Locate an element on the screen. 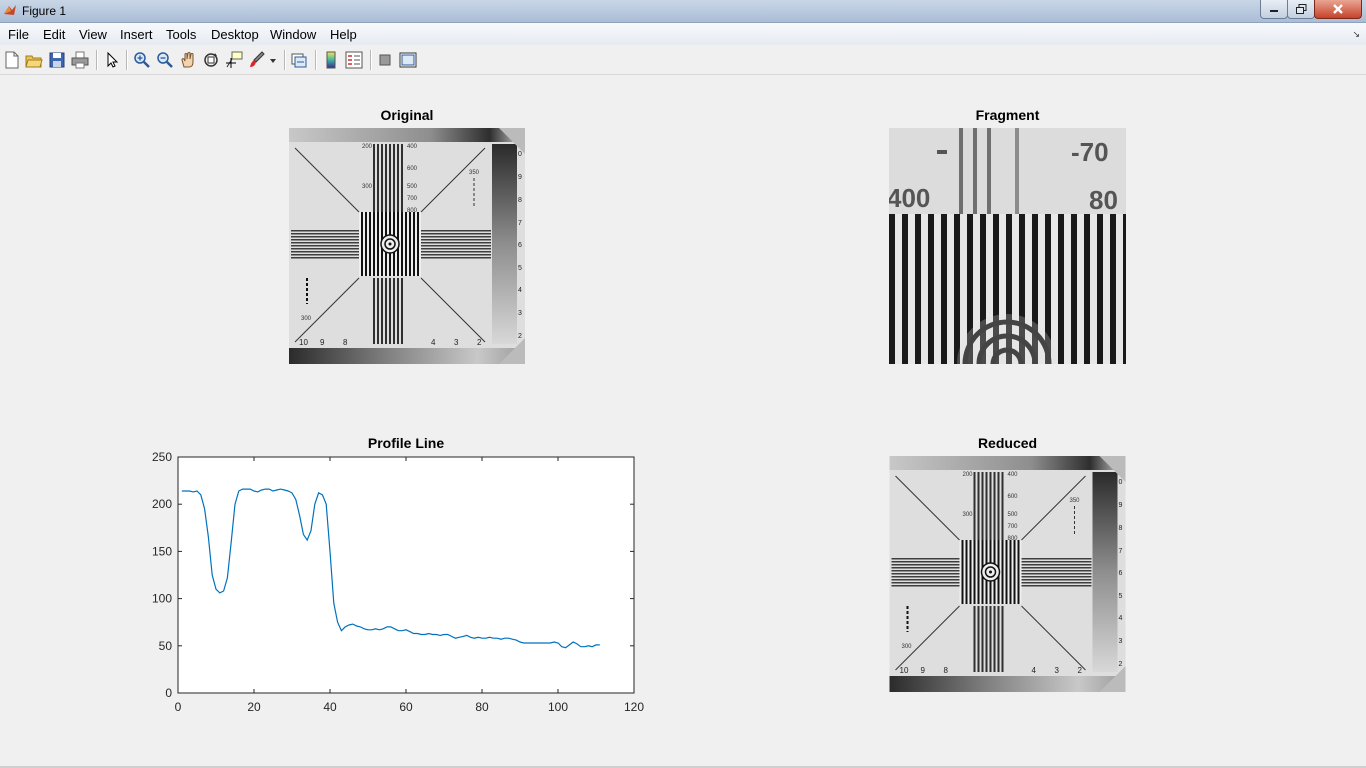  print-icon is located at coordinates (80, 60).